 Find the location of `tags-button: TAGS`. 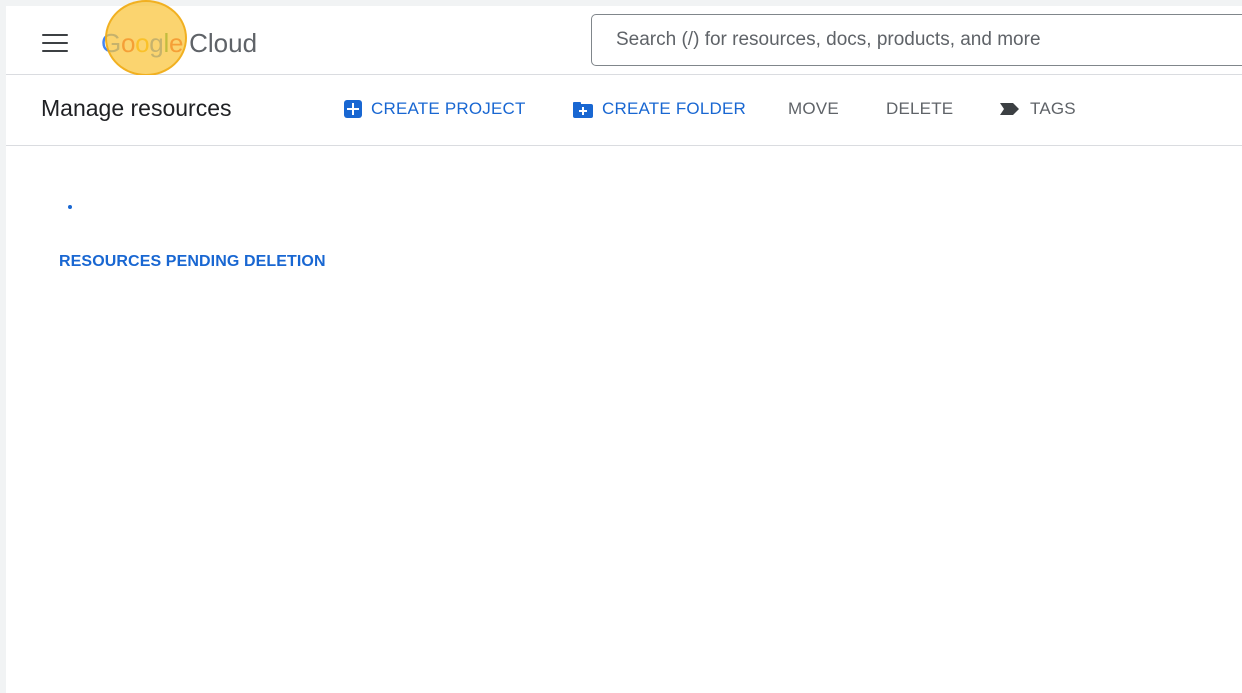

tags-button: TAGS is located at coordinates (1037, 109).